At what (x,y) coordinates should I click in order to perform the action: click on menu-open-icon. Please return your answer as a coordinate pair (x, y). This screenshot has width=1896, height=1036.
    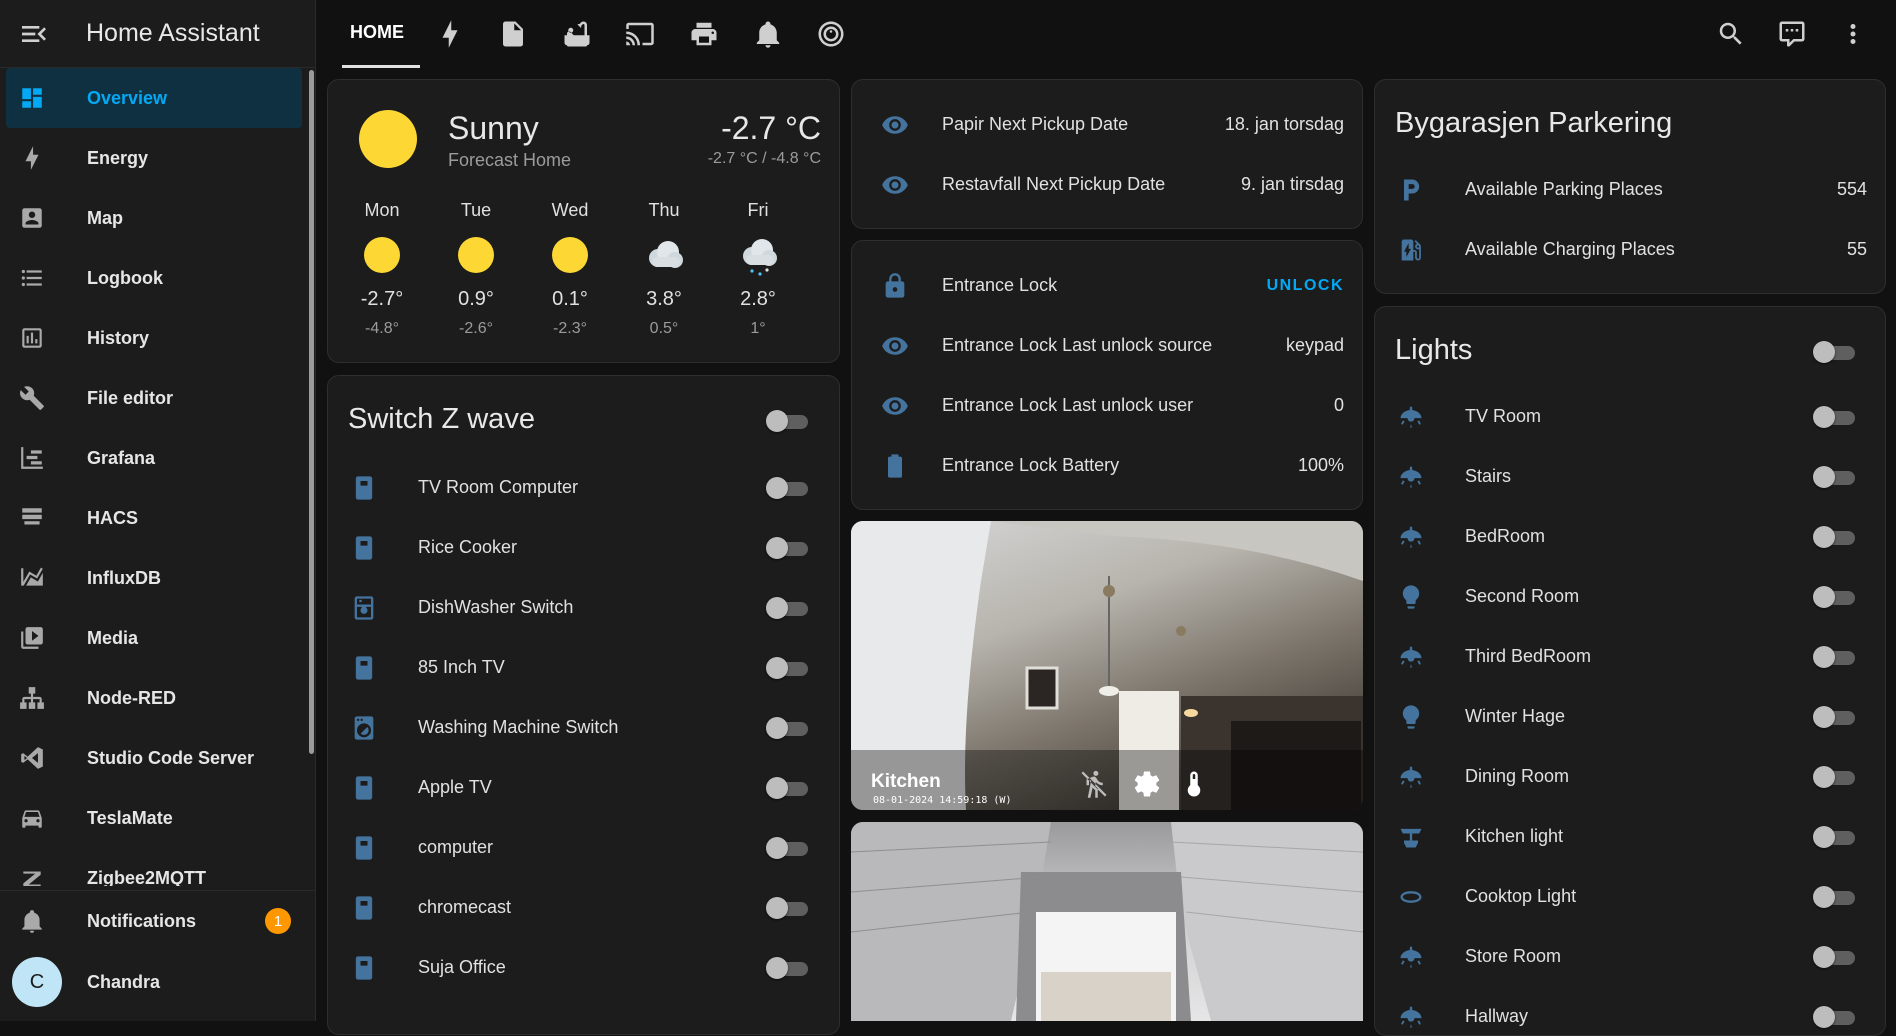
    Looking at the image, I should click on (34, 34).